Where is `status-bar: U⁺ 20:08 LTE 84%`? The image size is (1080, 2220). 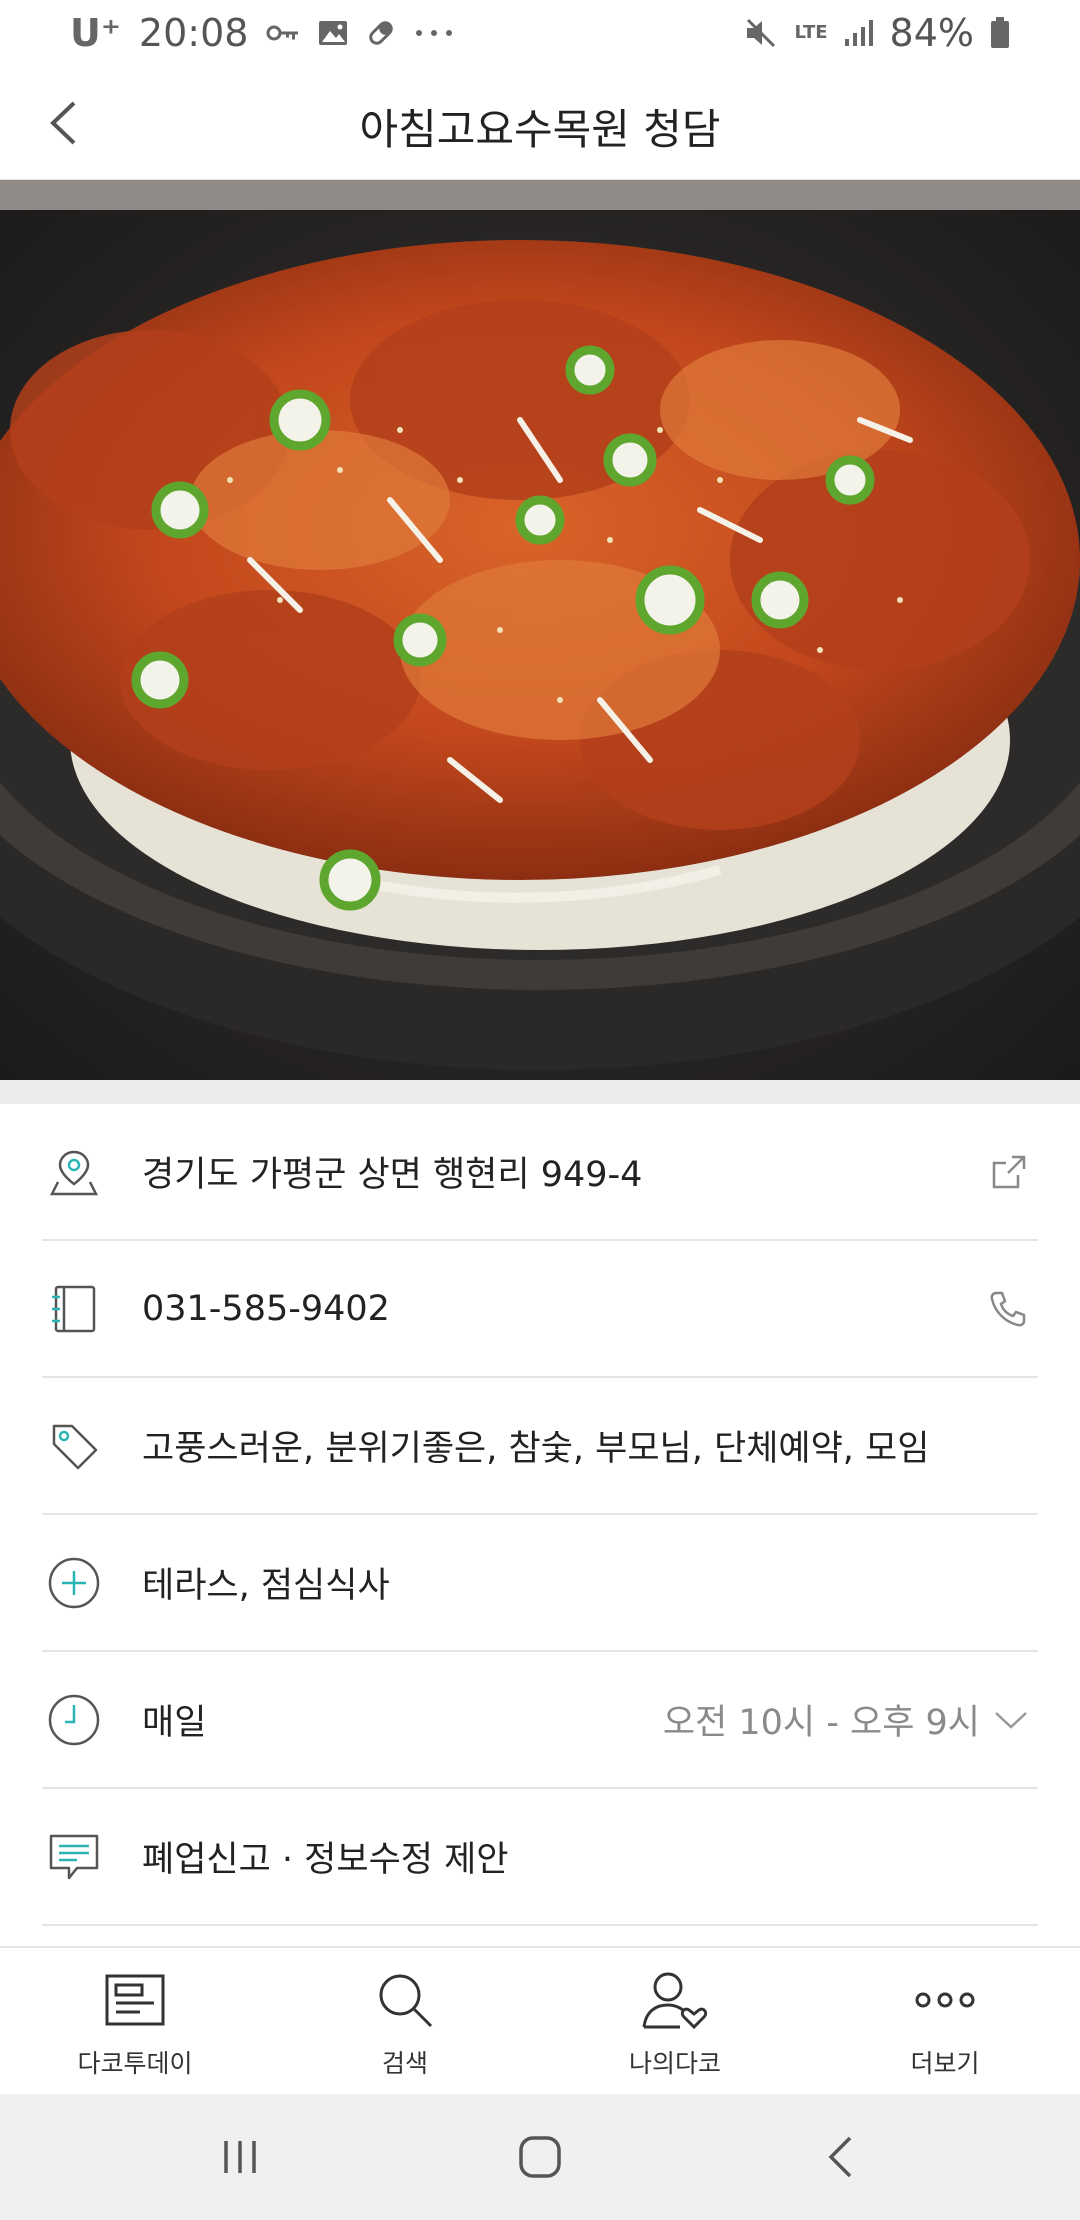 status-bar: U⁺ 20:08 LTE 84% is located at coordinates (540, 33).